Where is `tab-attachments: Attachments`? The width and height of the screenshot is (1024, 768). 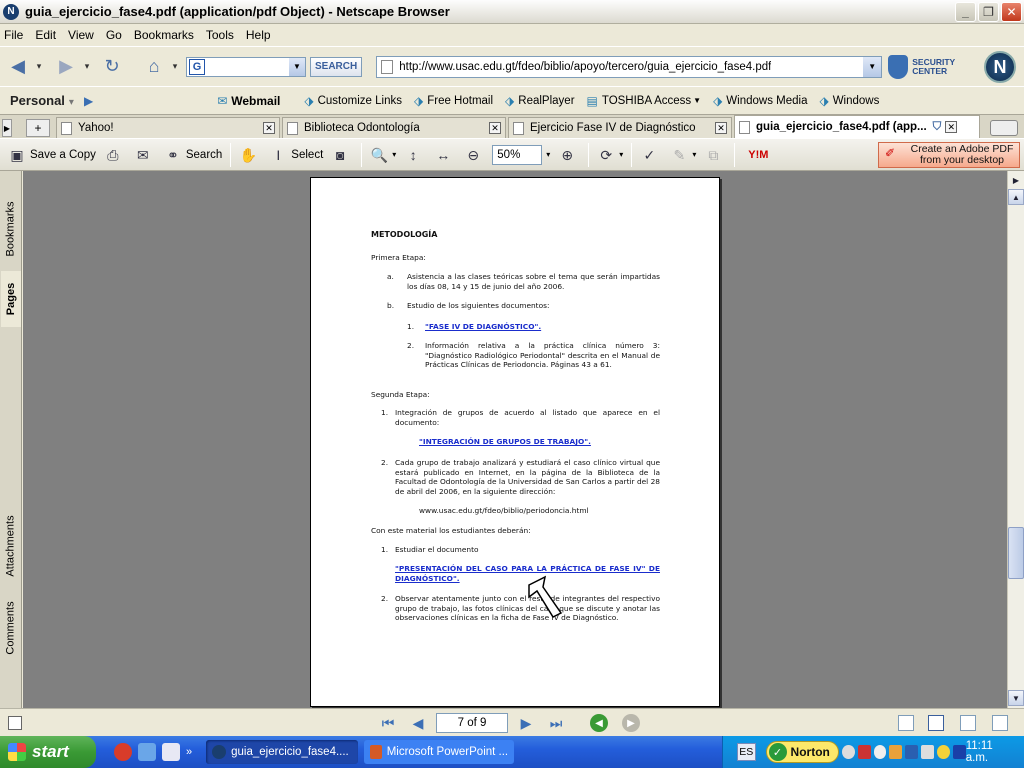 tab-attachments: Attachments is located at coordinates (11, 546).